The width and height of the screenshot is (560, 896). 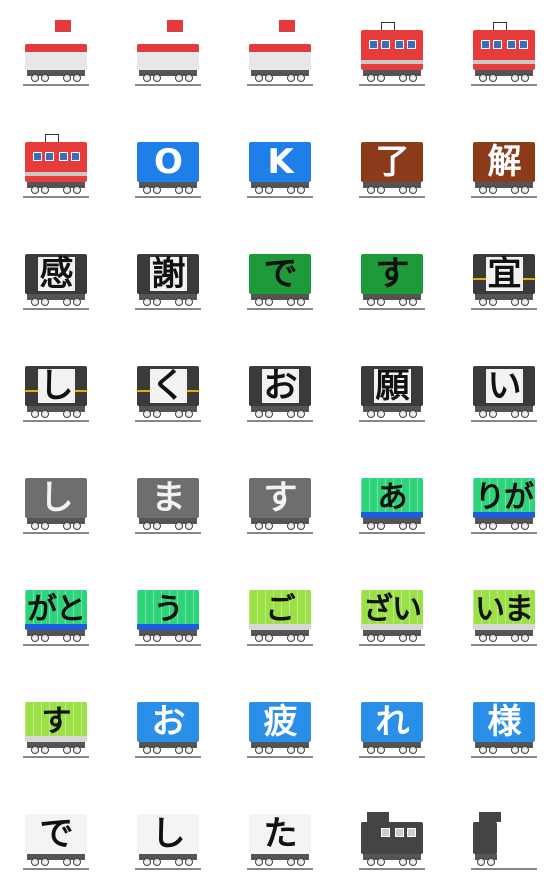 I want to click on container-wagon-icon: あ, so click(x=392, y=506).